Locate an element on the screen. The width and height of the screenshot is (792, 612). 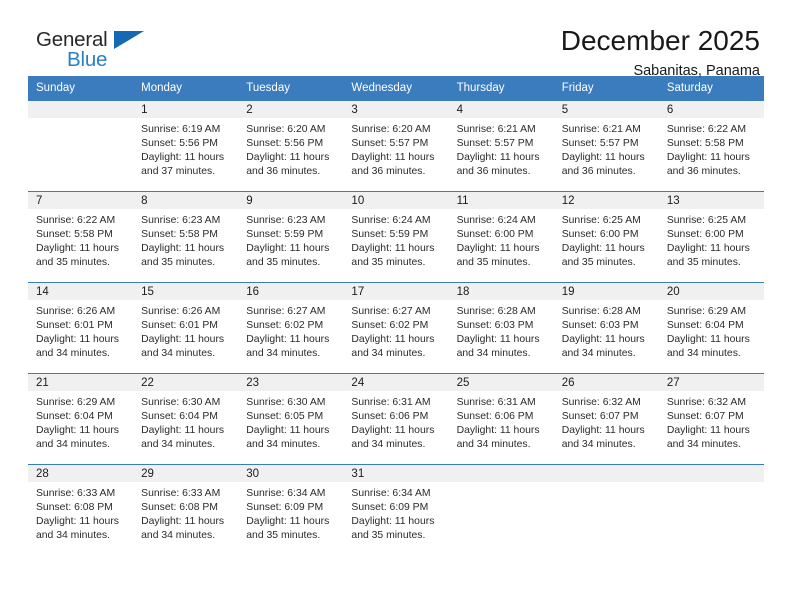
weekday-header-tuesday: Tuesday is located at coordinates (291, 88).